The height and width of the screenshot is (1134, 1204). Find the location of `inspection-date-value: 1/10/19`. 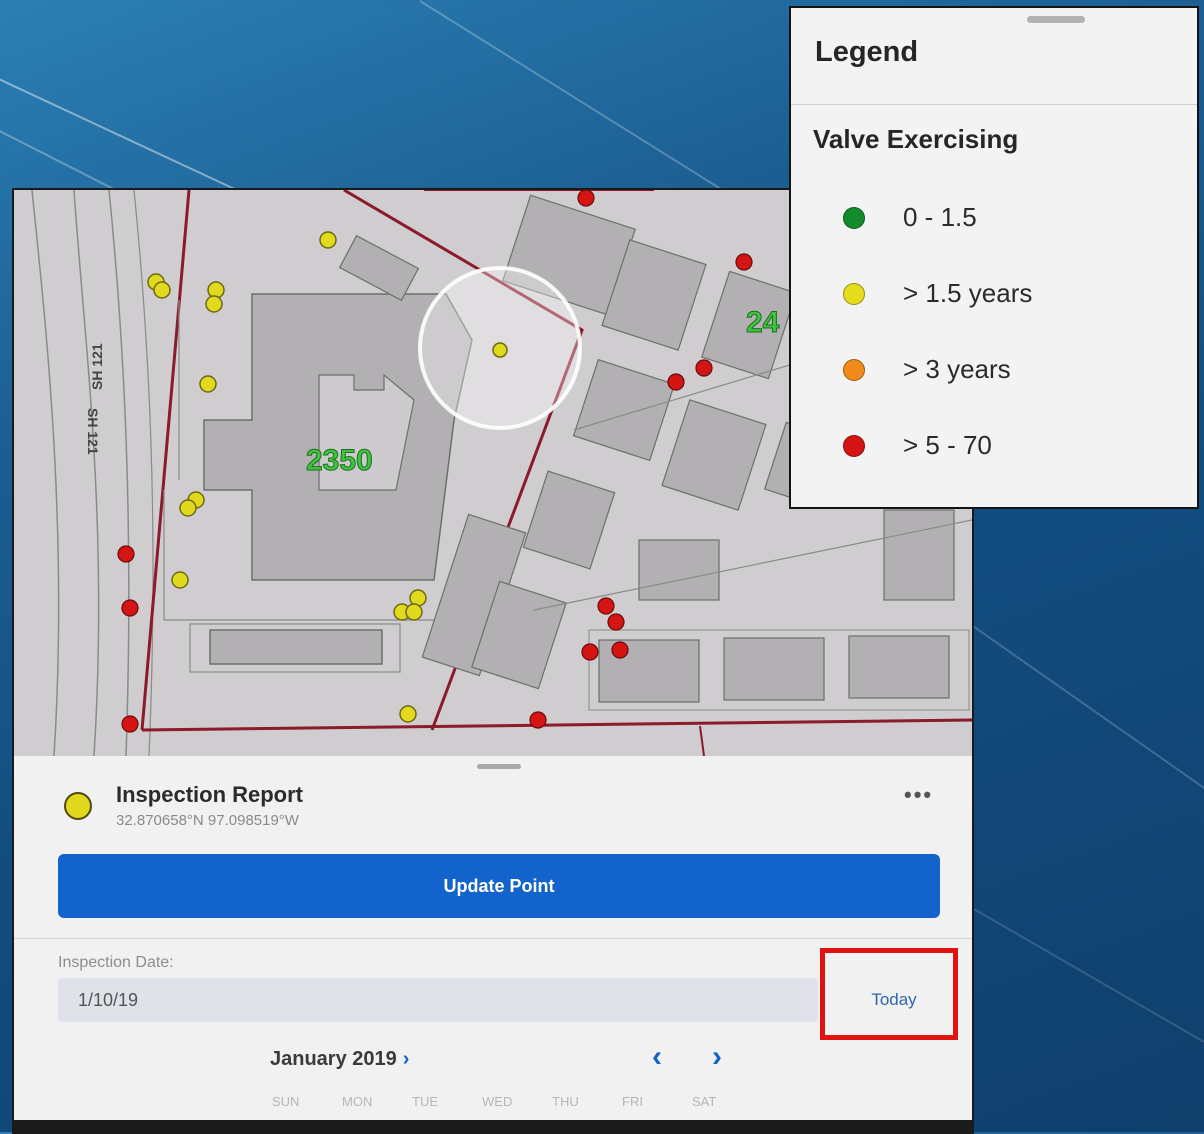

inspection-date-value: 1/10/19 is located at coordinates (108, 1000).